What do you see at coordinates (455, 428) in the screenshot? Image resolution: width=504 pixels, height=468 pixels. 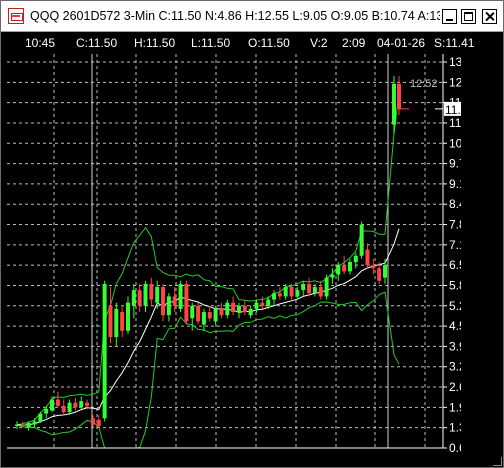 I see `y-tick-label: 1.30` at bounding box center [455, 428].